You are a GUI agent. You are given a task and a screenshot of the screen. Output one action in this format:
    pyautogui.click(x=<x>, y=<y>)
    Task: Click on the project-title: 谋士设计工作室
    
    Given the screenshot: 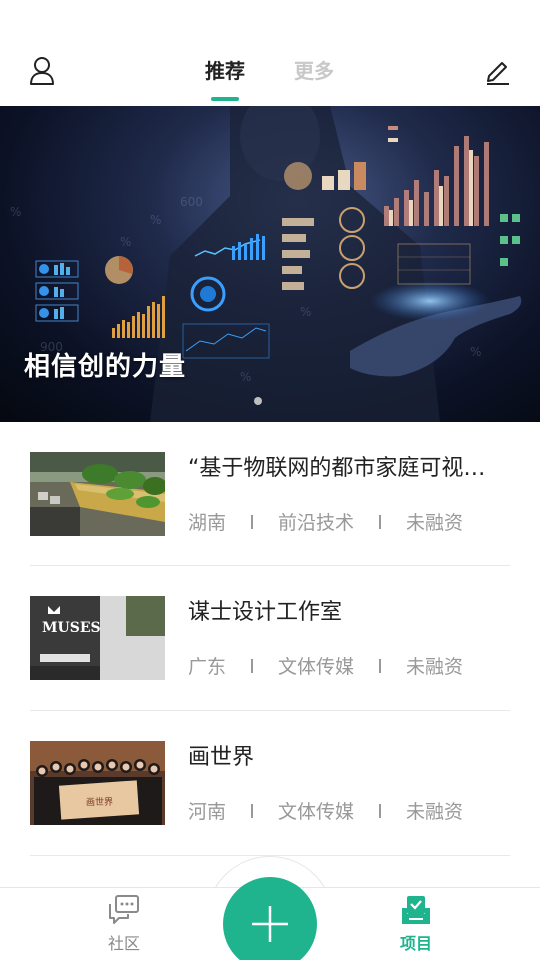 What is the action you would take?
    pyautogui.click(x=265, y=612)
    